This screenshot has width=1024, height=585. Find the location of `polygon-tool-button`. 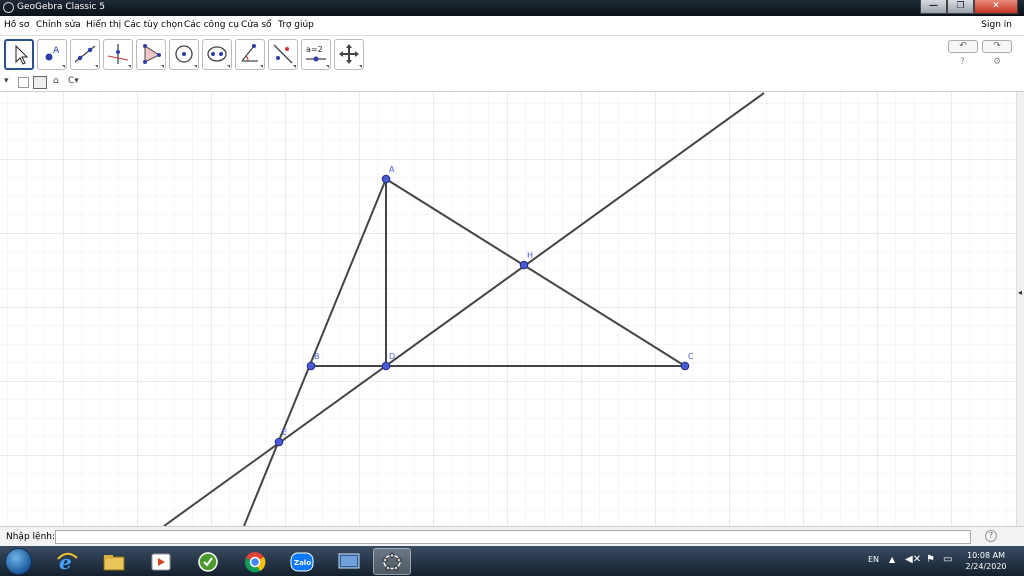

polygon-tool-button is located at coordinates (151, 54).